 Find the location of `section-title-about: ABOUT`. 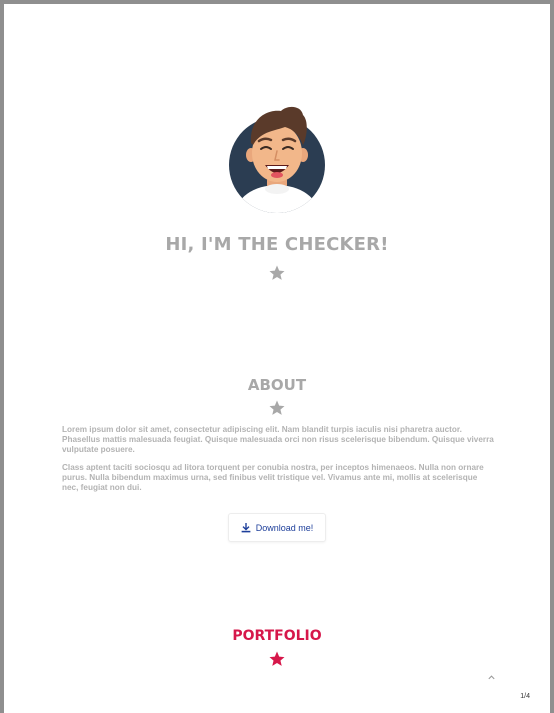

section-title-about: ABOUT is located at coordinates (277, 385).